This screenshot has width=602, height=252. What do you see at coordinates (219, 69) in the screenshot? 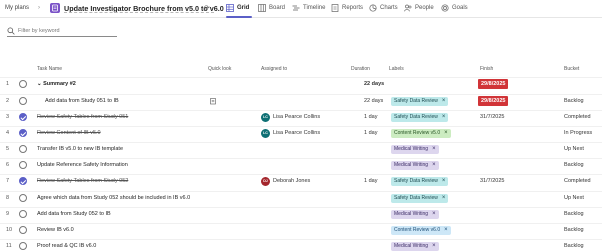
I see `column-quick-look: Quick look` at bounding box center [219, 69].